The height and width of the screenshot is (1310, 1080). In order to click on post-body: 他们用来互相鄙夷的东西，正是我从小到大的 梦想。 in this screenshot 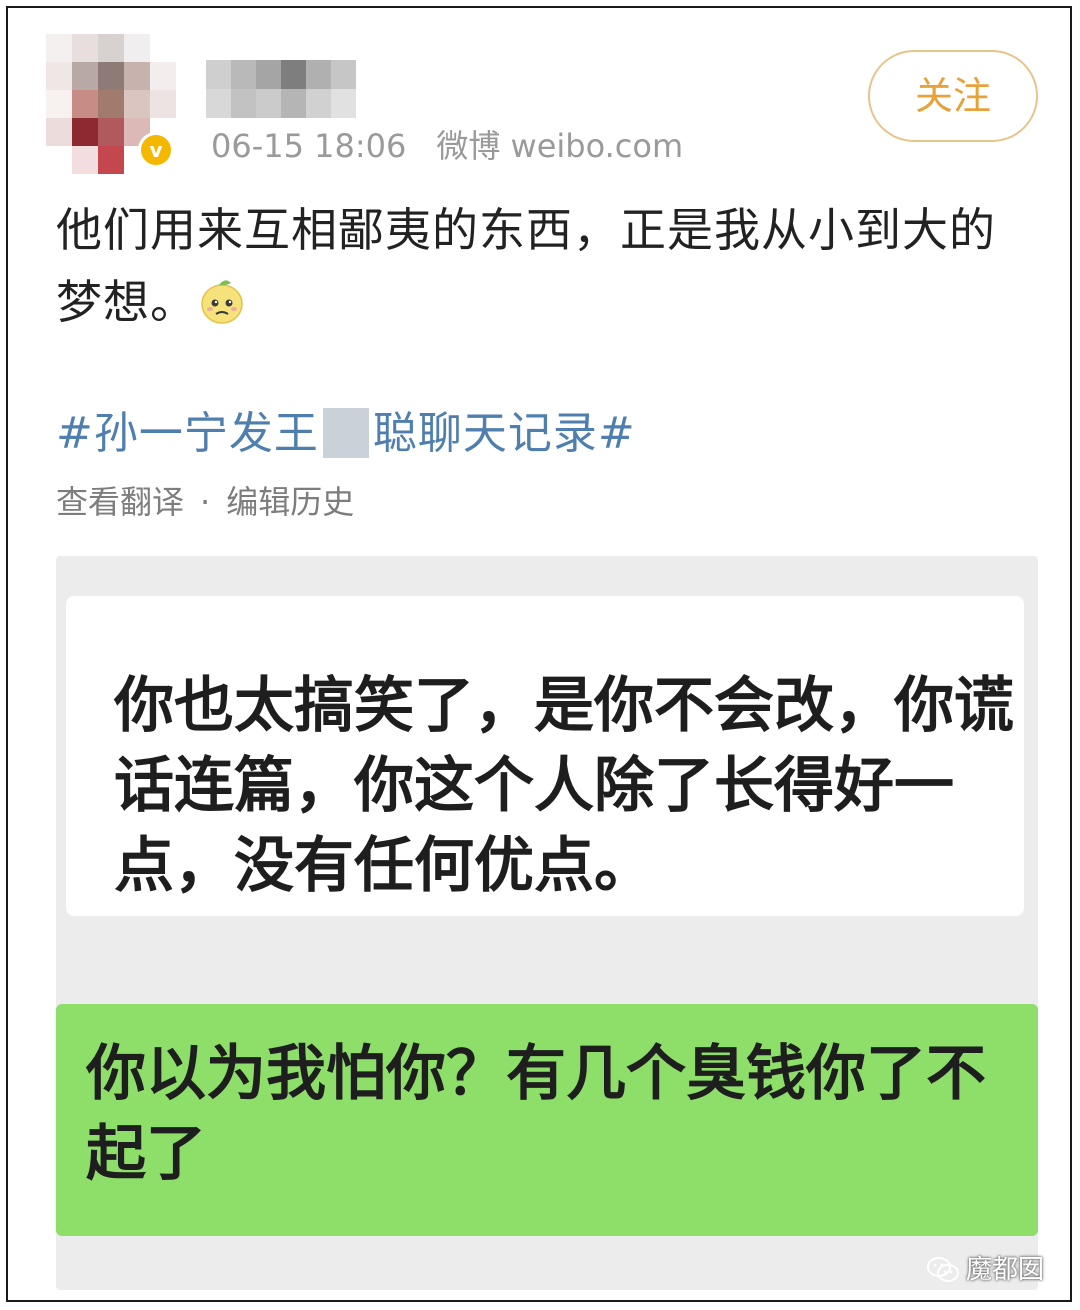, I will do `click(551, 266)`.